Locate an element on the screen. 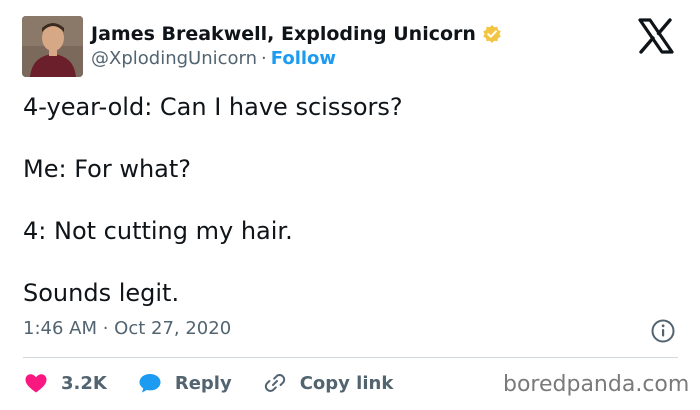 Image resolution: width=700 pixels, height=410 pixels. post-line: 4: Not cutting my hair. is located at coordinates (158, 231).